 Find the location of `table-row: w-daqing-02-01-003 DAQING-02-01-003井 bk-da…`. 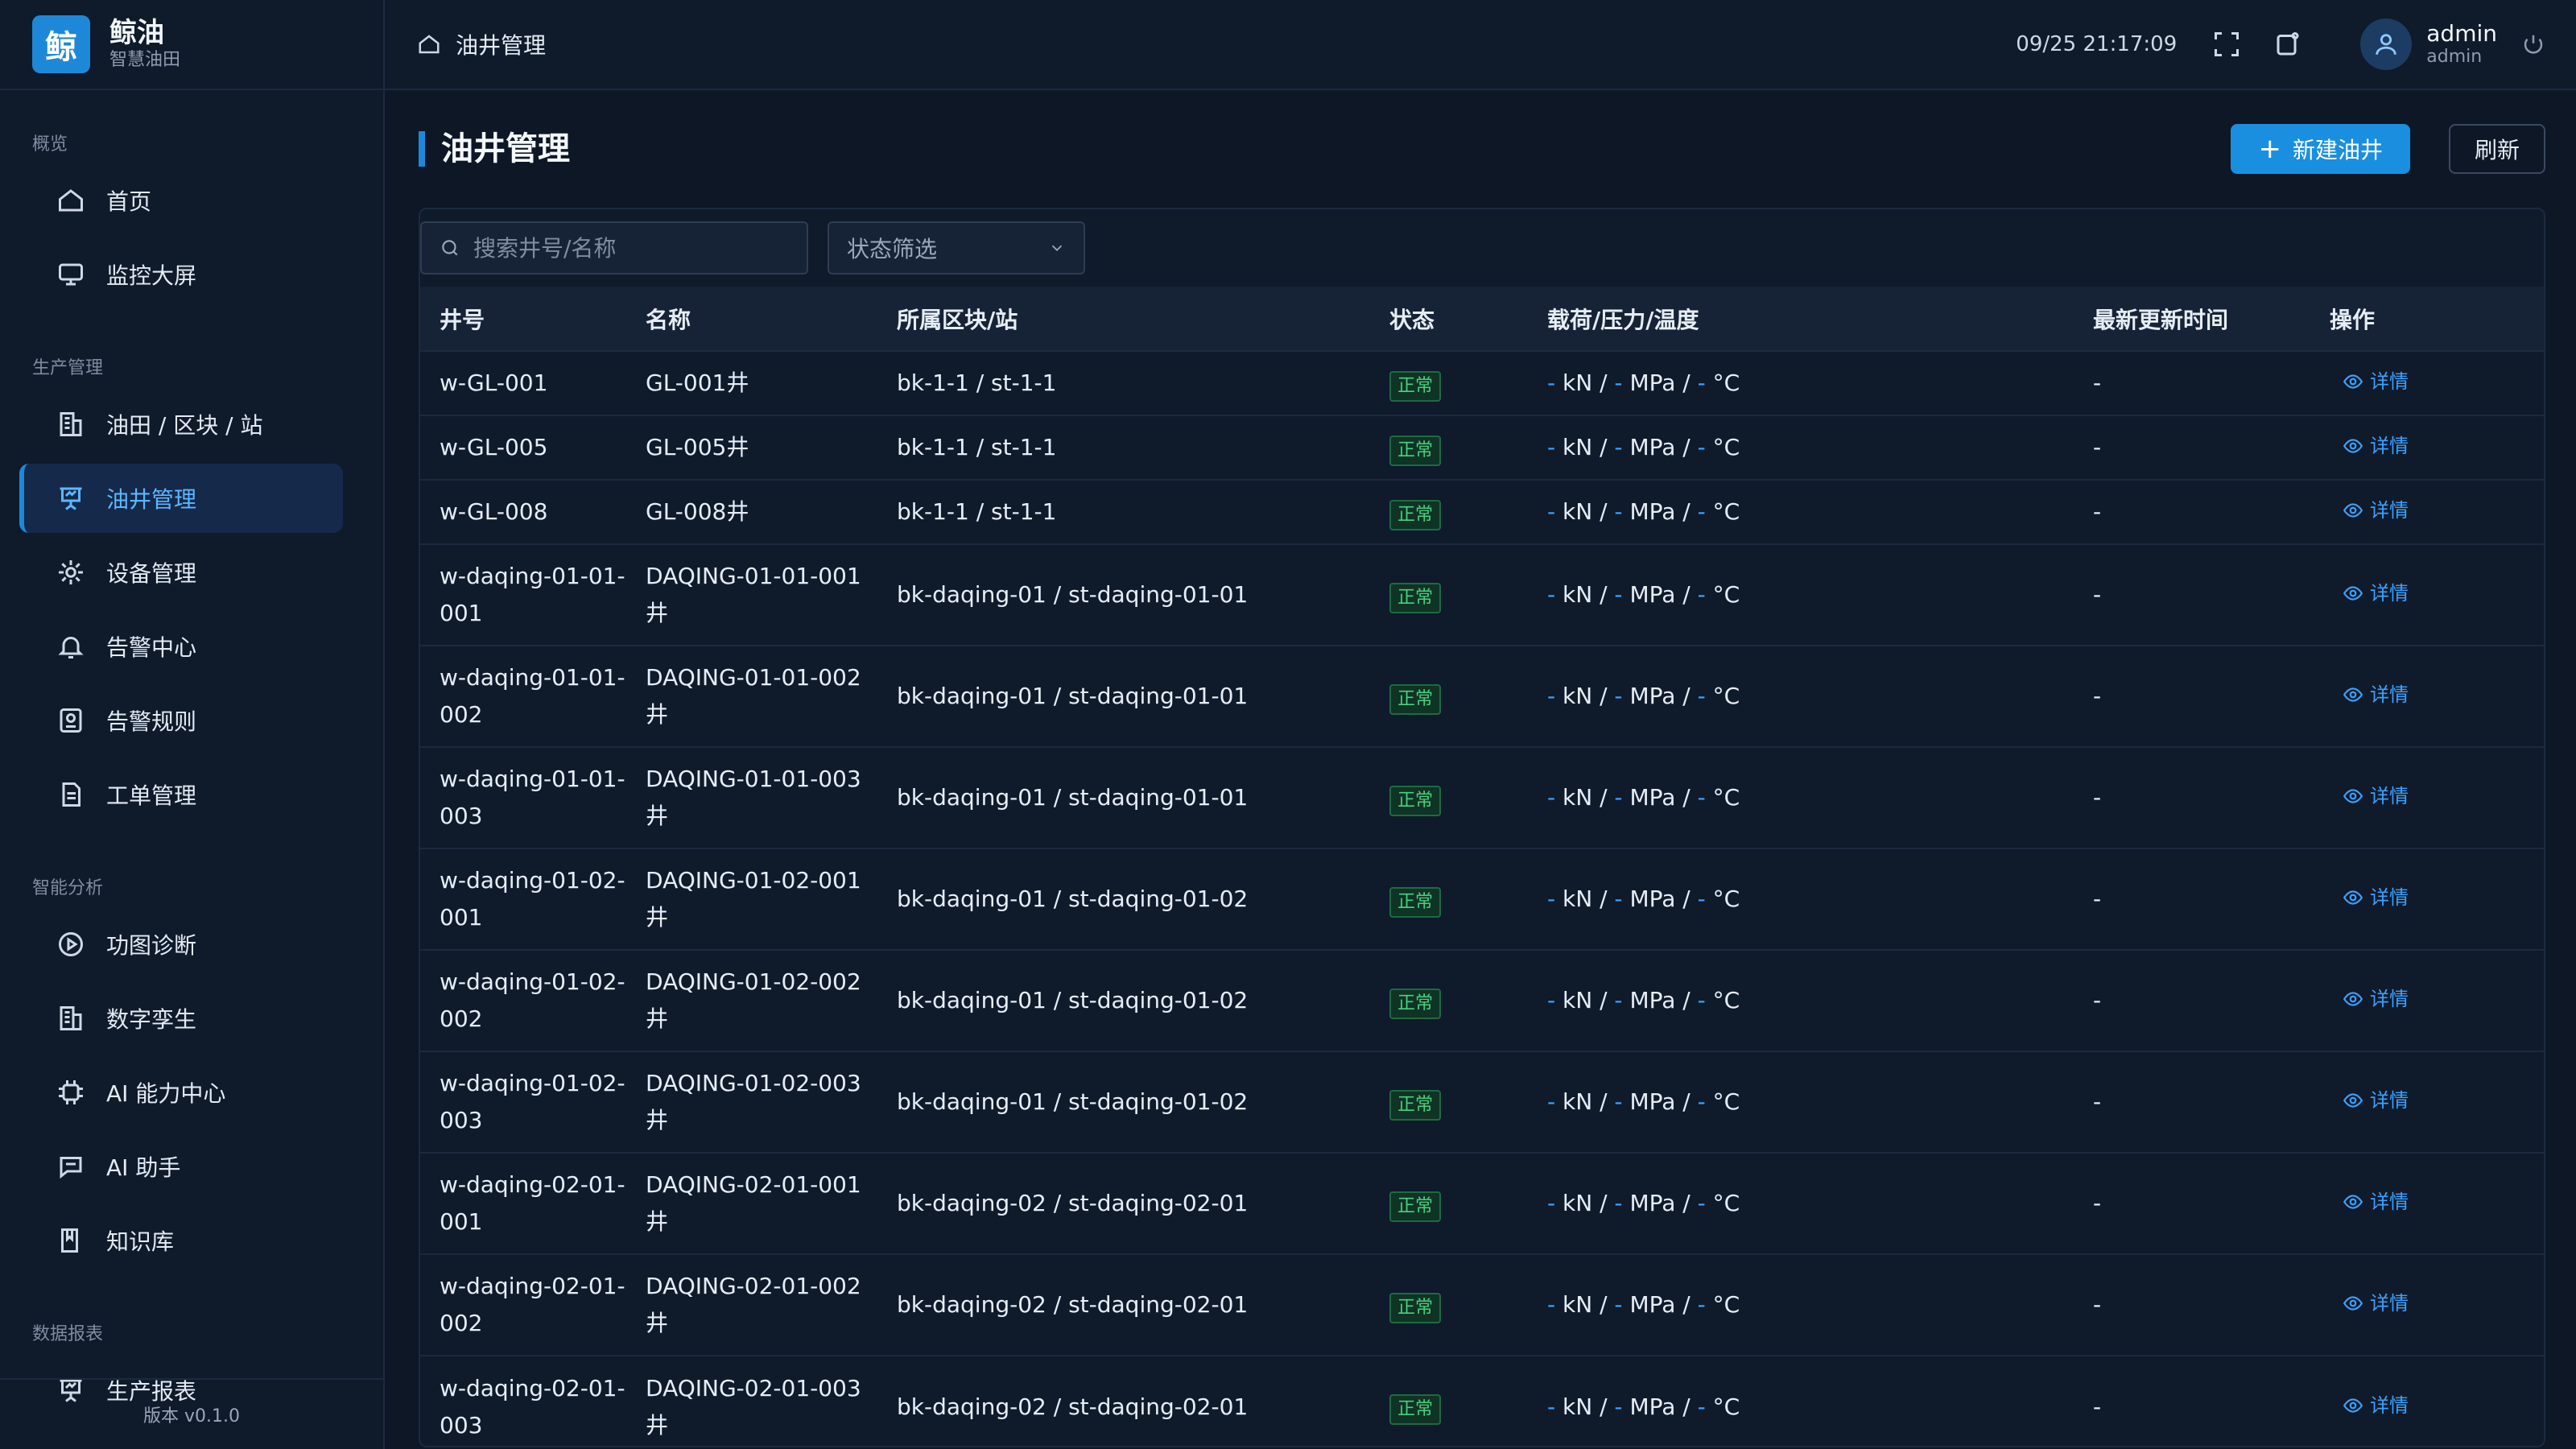

table-row: w-daqing-02-01-003 DAQING-02-01-003井 bk-da… is located at coordinates (1482, 1400).